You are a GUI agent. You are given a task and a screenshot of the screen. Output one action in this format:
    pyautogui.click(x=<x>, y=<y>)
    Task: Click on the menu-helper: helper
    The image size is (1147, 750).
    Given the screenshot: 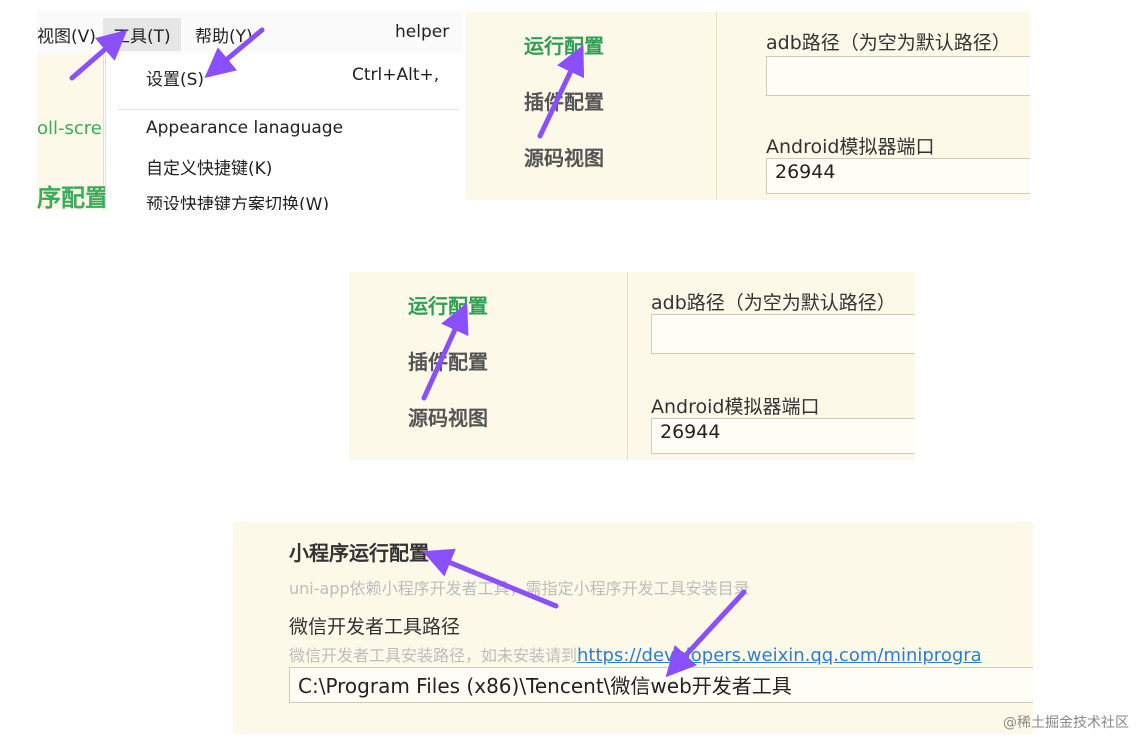 What is the action you would take?
    pyautogui.click(x=422, y=32)
    